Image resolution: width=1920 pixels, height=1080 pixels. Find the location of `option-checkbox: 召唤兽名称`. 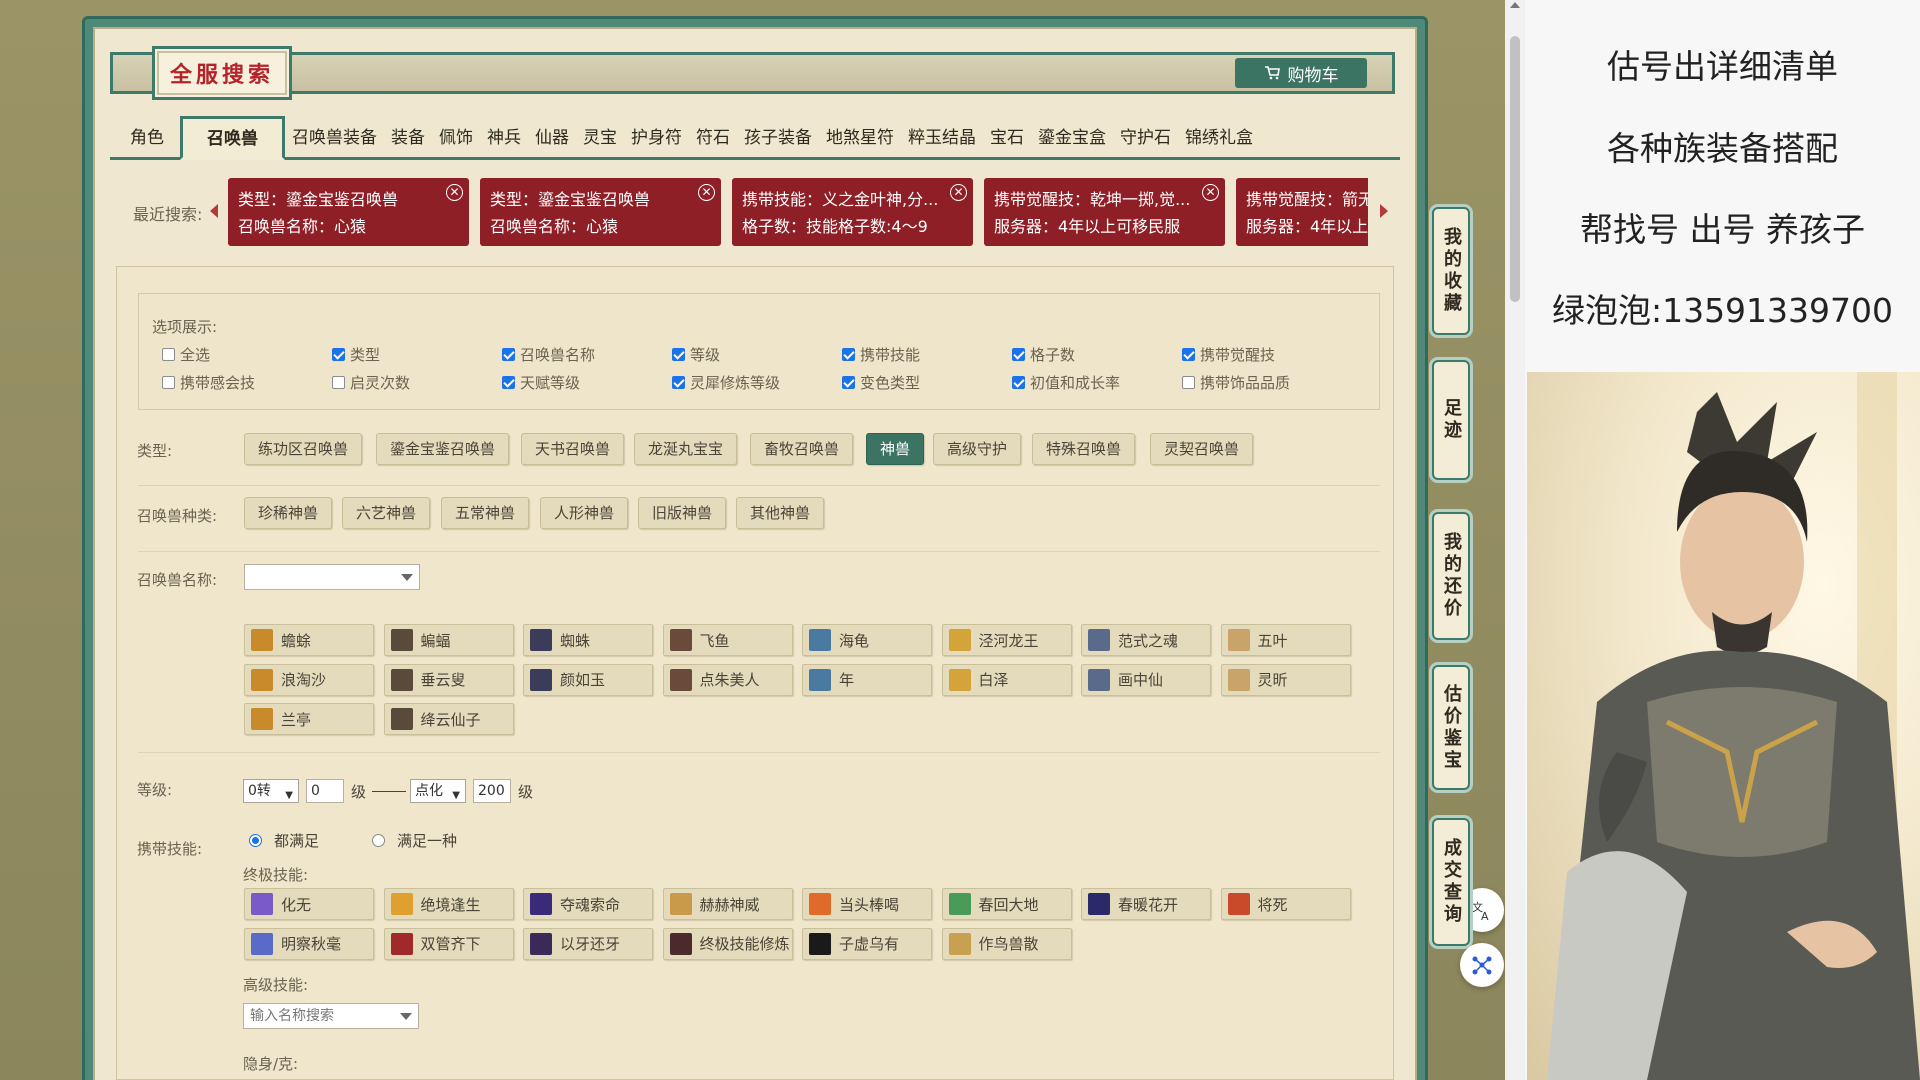

option-checkbox: 召唤兽名称 is located at coordinates (548, 354).